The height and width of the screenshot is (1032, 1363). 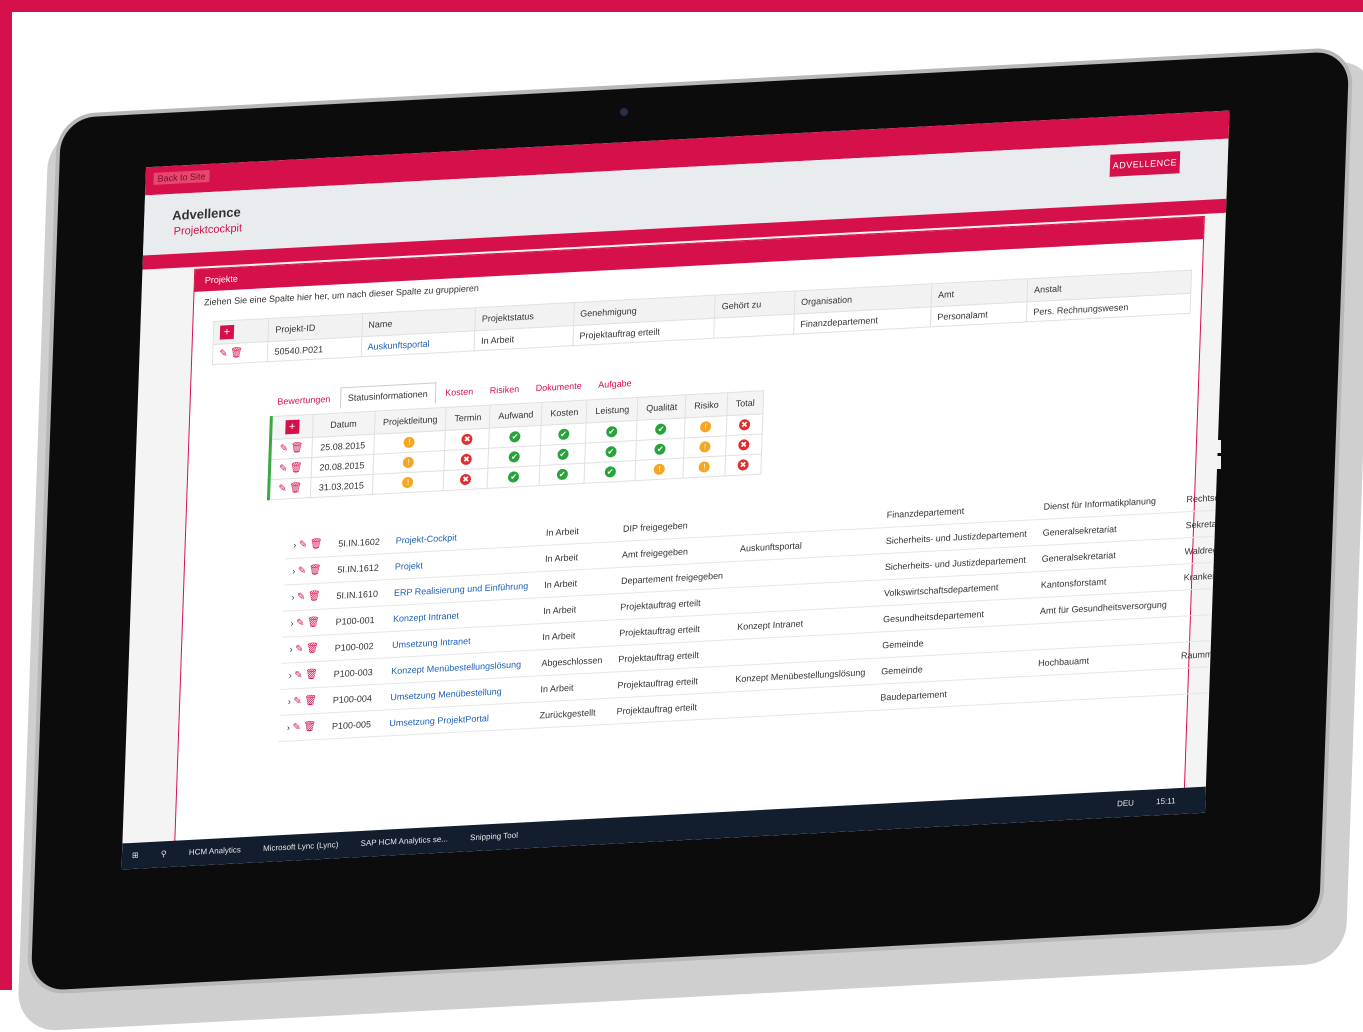 What do you see at coordinates (468, 418) in the screenshot?
I see `column-header: Termin` at bounding box center [468, 418].